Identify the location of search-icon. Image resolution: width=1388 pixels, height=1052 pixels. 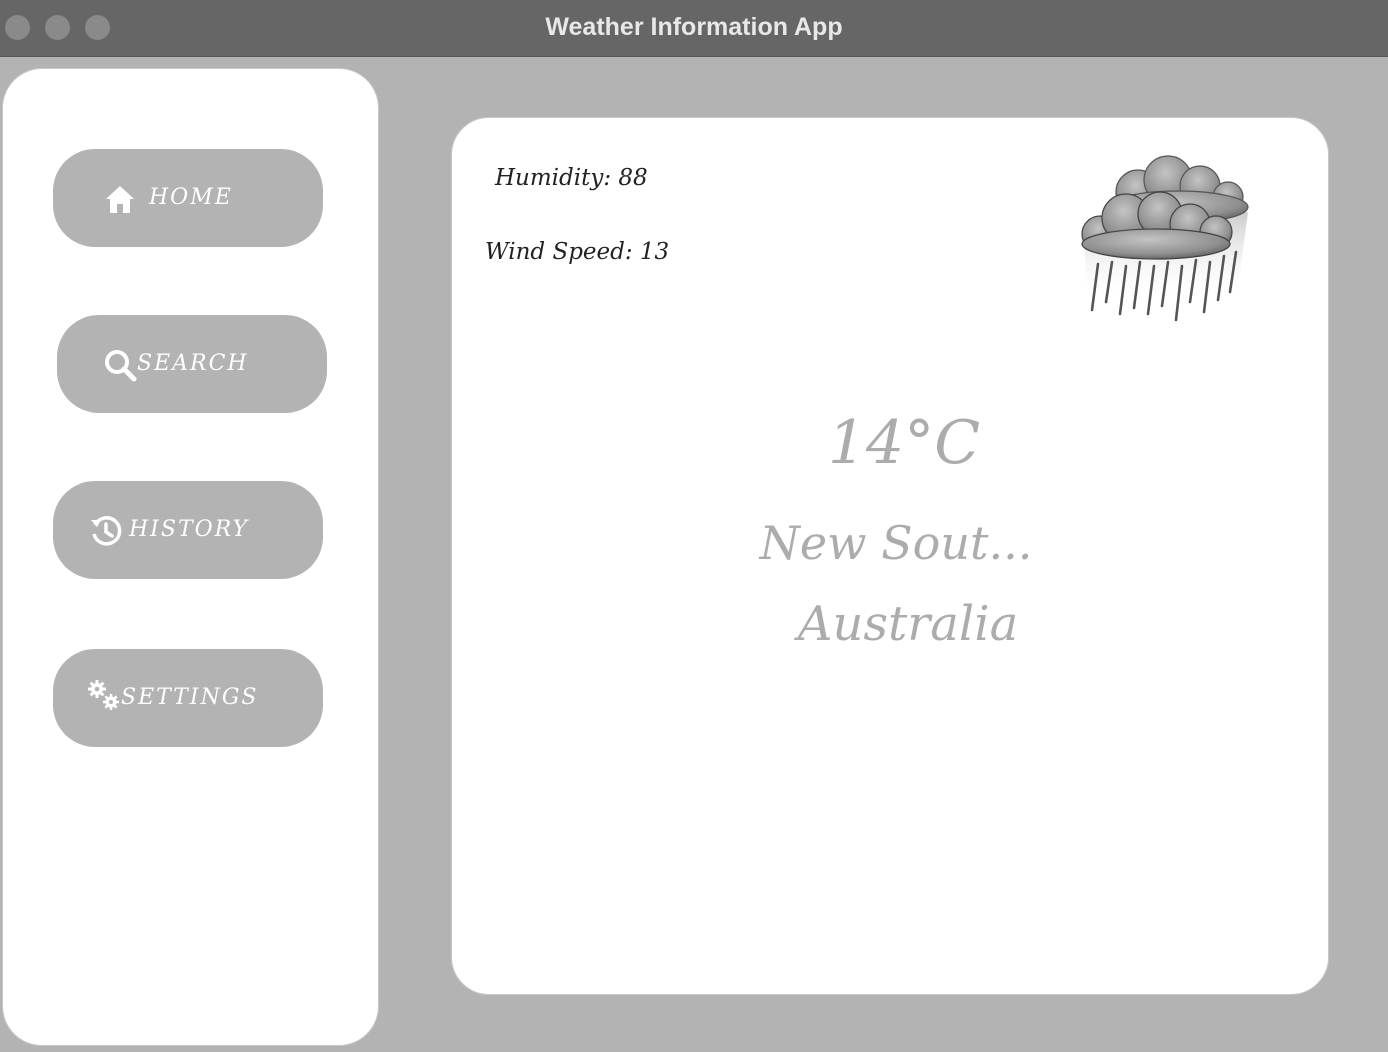
(121, 366).